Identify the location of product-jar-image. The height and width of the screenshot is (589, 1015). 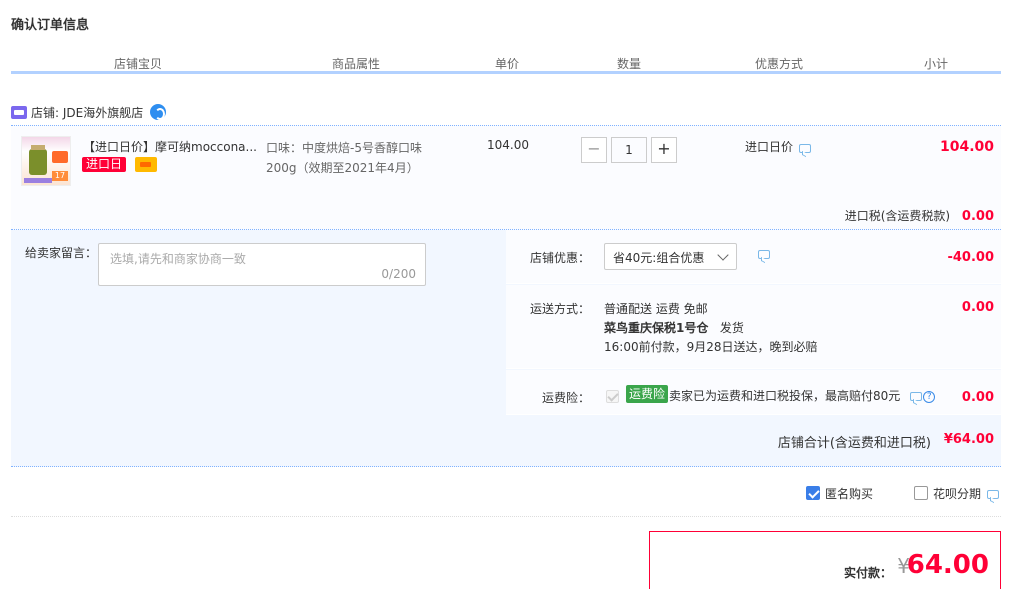
(38, 160).